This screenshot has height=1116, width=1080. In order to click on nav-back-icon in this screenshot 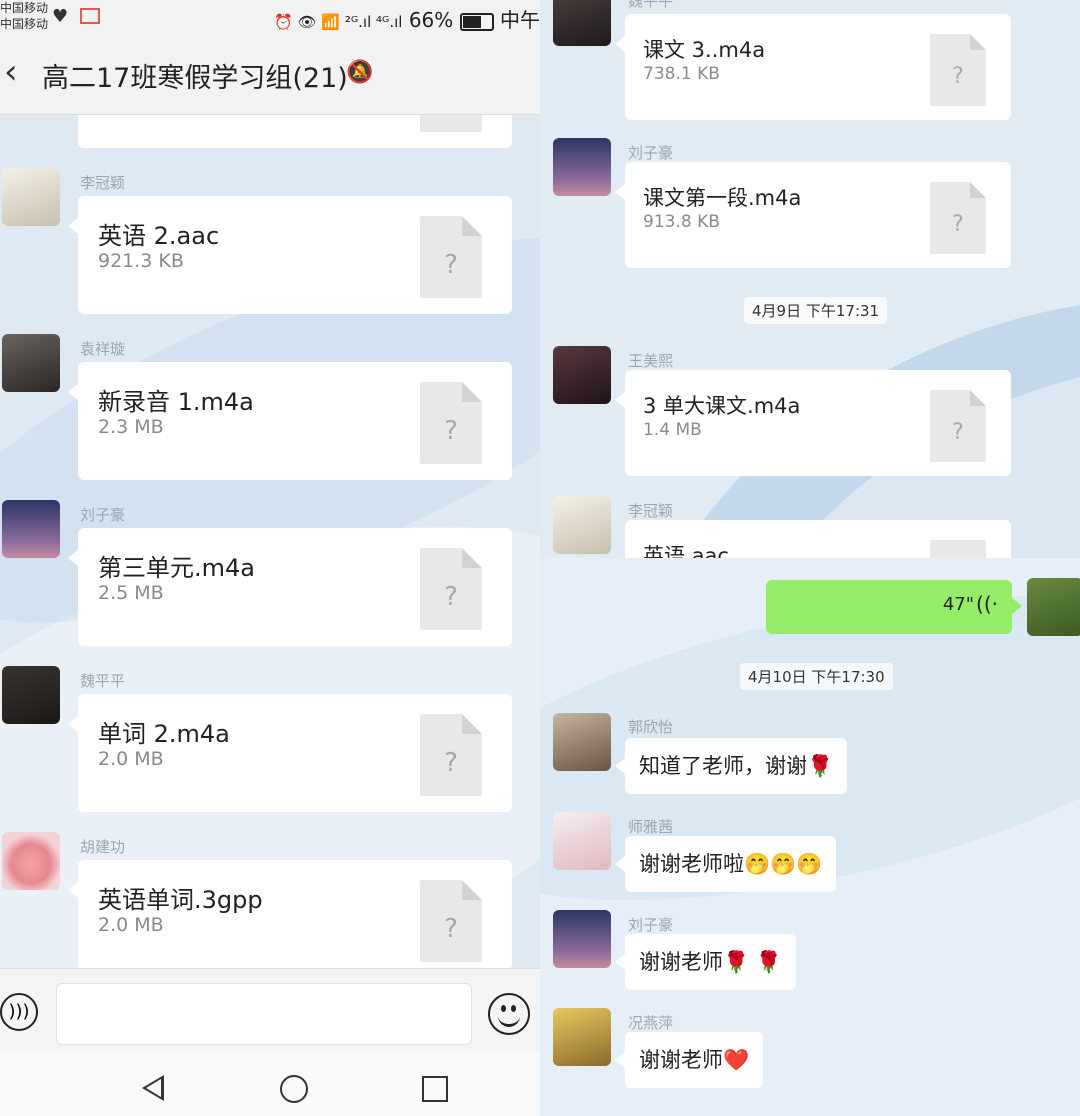, I will do `click(153, 1088)`.